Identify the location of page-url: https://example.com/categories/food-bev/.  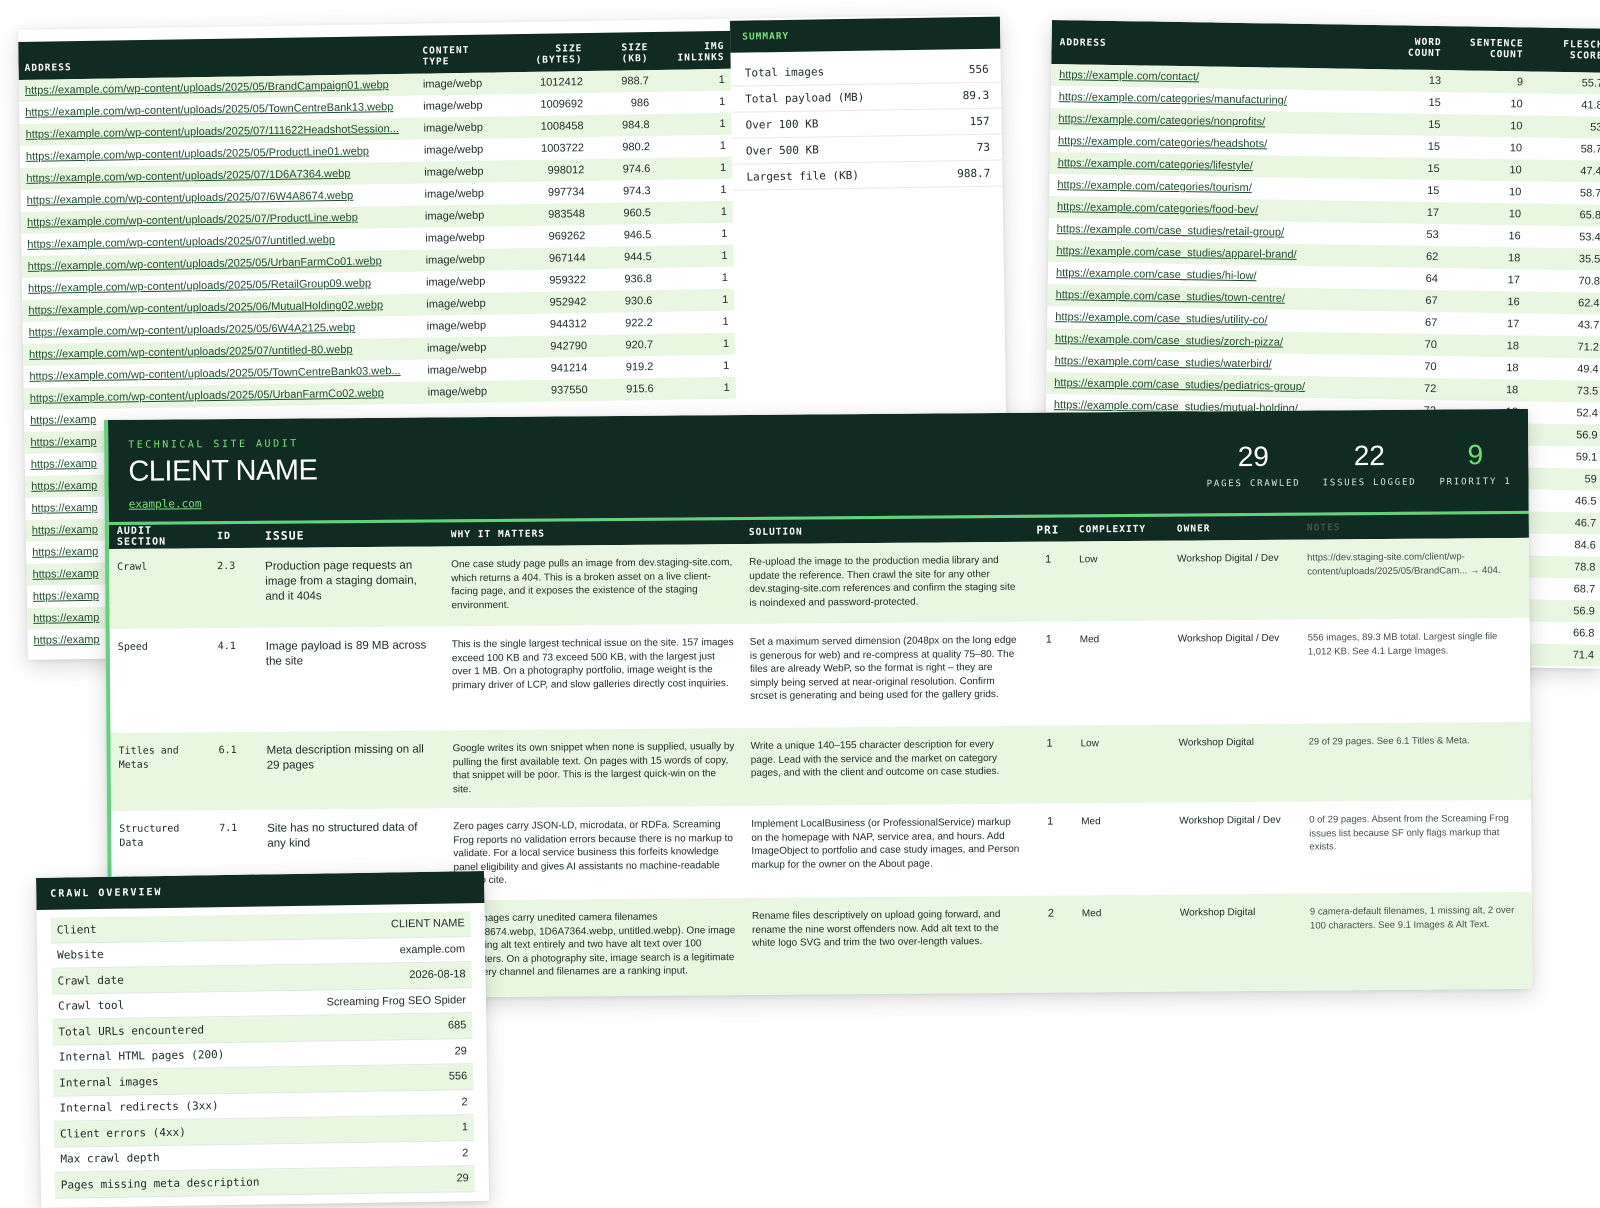
(1157, 208).